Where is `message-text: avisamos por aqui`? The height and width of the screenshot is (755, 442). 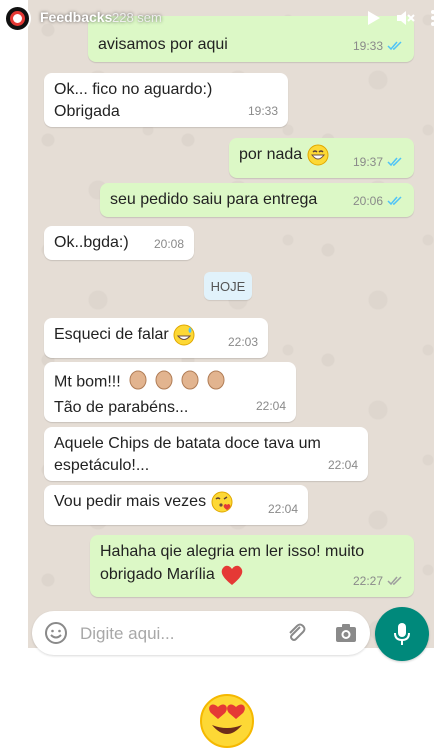 message-text: avisamos por aqui is located at coordinates (163, 44).